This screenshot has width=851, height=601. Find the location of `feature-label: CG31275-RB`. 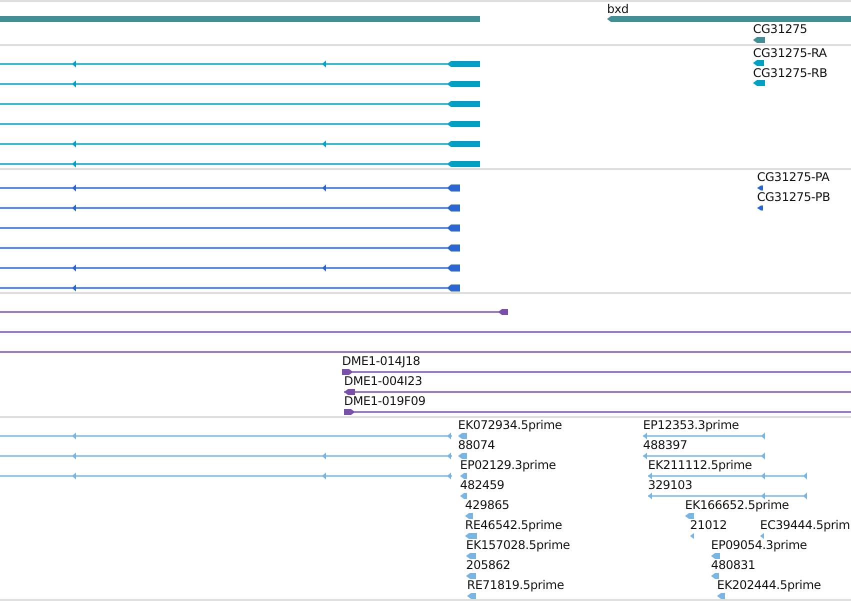

feature-label: CG31275-RB is located at coordinates (790, 73).